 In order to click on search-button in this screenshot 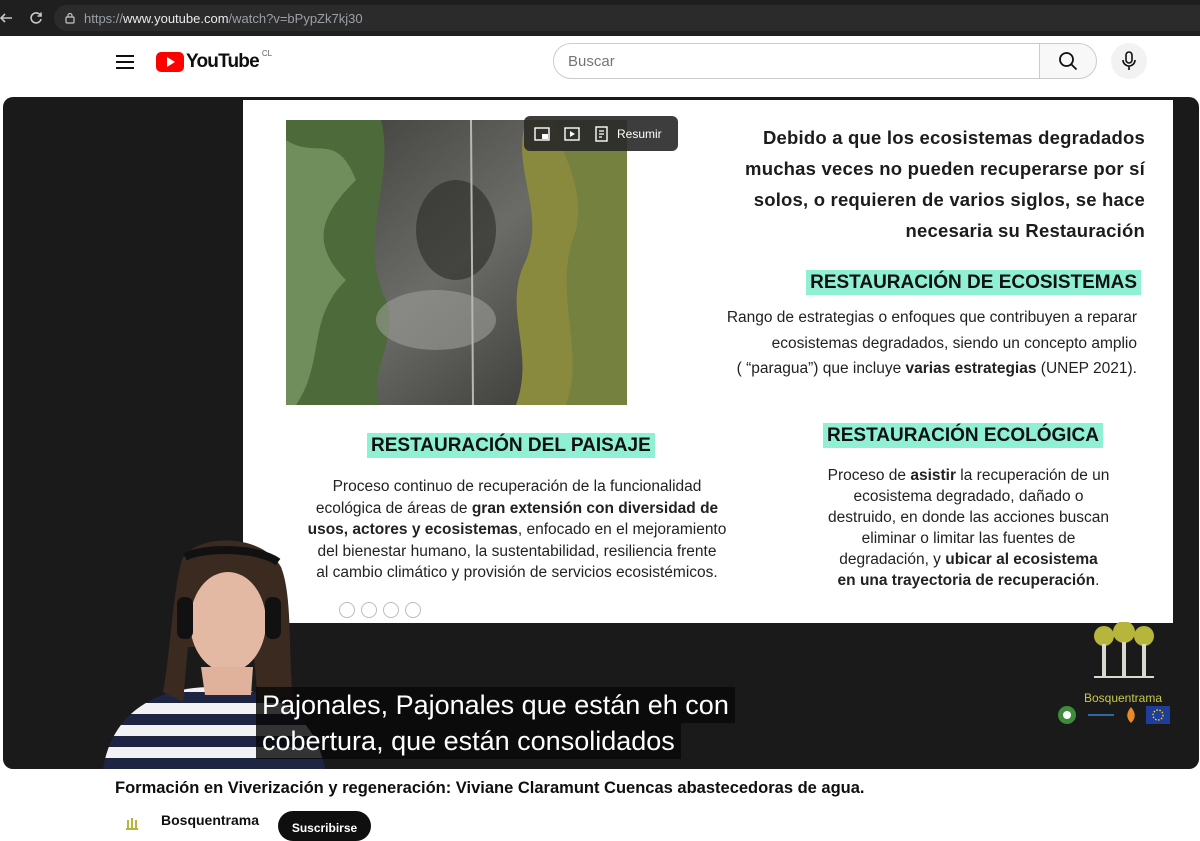, I will do `click(1068, 61)`.